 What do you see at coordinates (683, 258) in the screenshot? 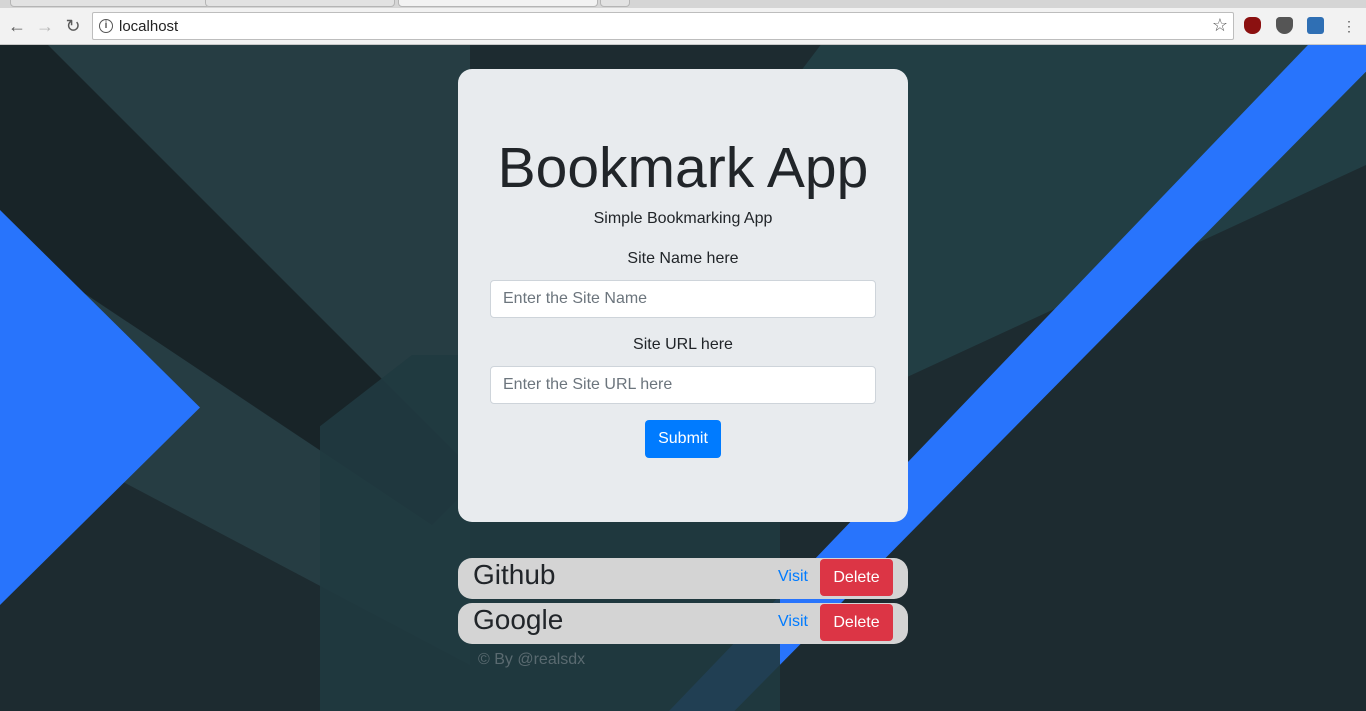
I see `site-name-label: Site Name here` at bounding box center [683, 258].